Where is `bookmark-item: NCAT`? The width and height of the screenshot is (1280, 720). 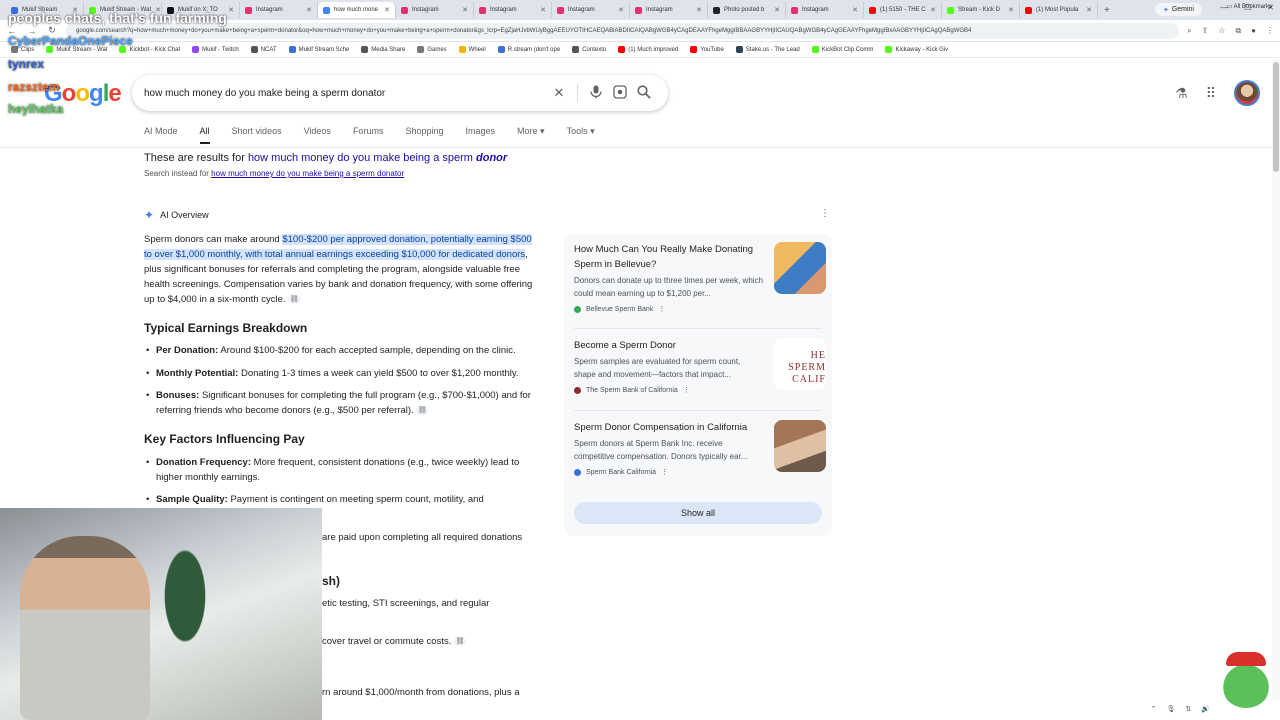 bookmark-item: NCAT is located at coordinates (264, 49).